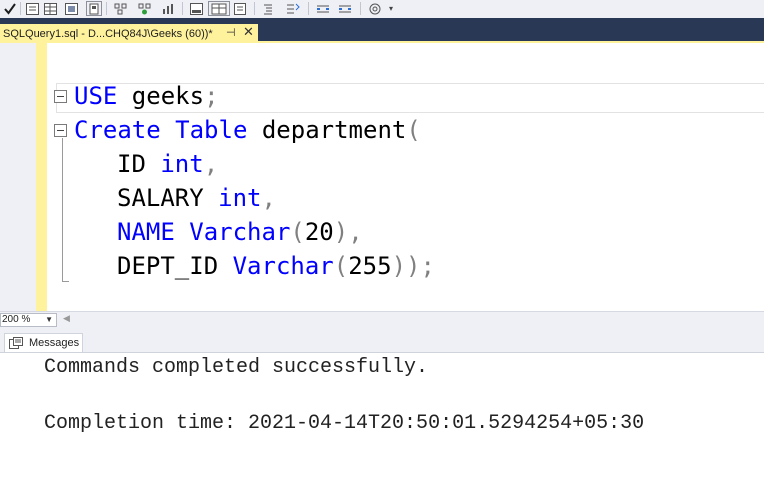 Image resolution: width=764 pixels, height=487 pixels. I want to click on keyword: NAME, so click(146, 232).